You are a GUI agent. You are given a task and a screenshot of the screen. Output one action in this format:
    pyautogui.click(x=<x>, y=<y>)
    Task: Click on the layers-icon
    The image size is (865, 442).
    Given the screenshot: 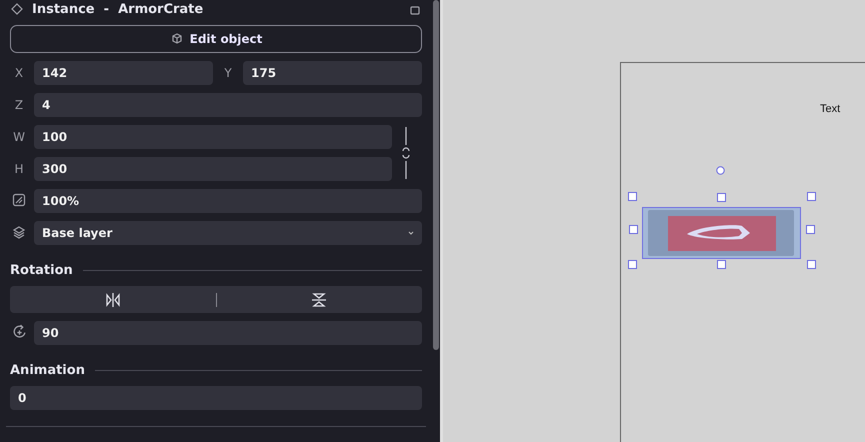 What is the action you would take?
    pyautogui.click(x=19, y=231)
    